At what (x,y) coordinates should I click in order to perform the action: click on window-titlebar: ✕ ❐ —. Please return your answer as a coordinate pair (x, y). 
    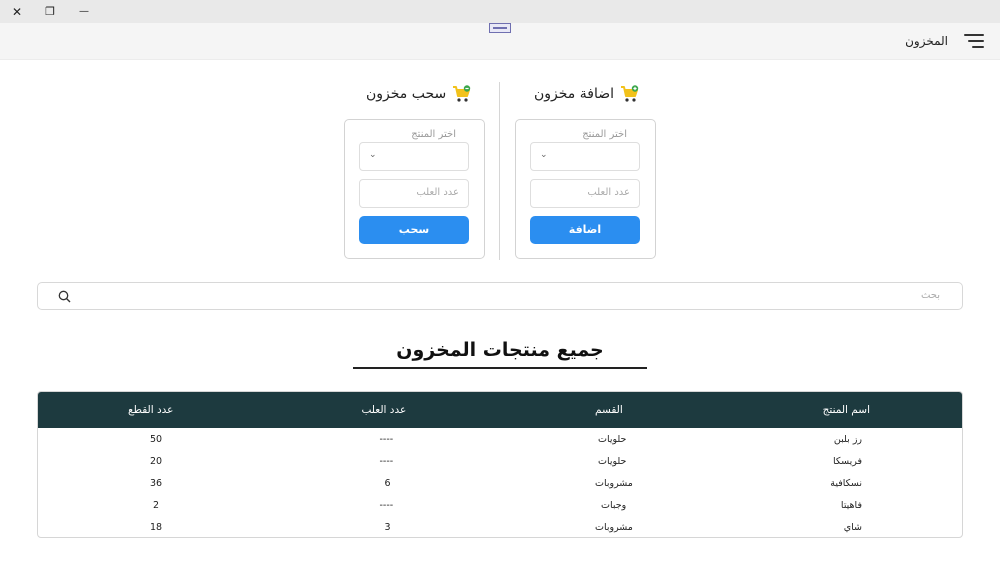
    Looking at the image, I should click on (500, 11).